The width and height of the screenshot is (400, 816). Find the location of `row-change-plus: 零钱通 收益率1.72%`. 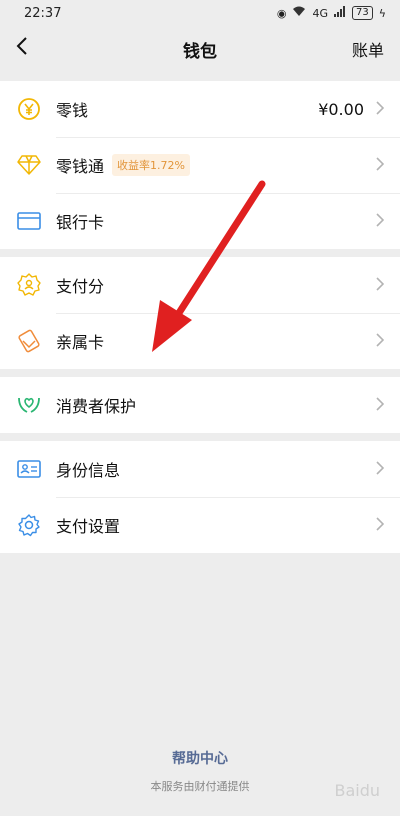

row-change-plus: 零钱通 收益率1.72% is located at coordinates (200, 165).